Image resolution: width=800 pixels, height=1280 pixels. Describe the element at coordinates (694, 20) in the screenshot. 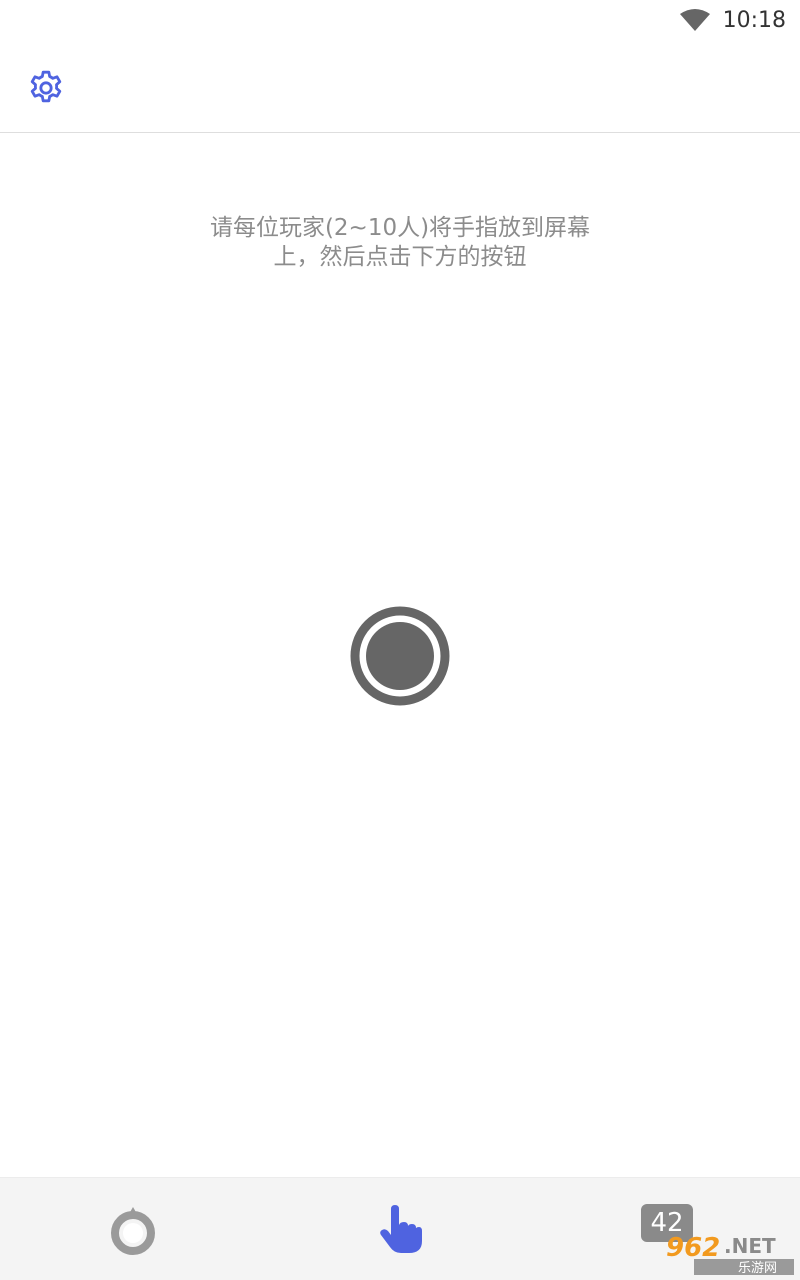

I see `wifi-icon` at that location.